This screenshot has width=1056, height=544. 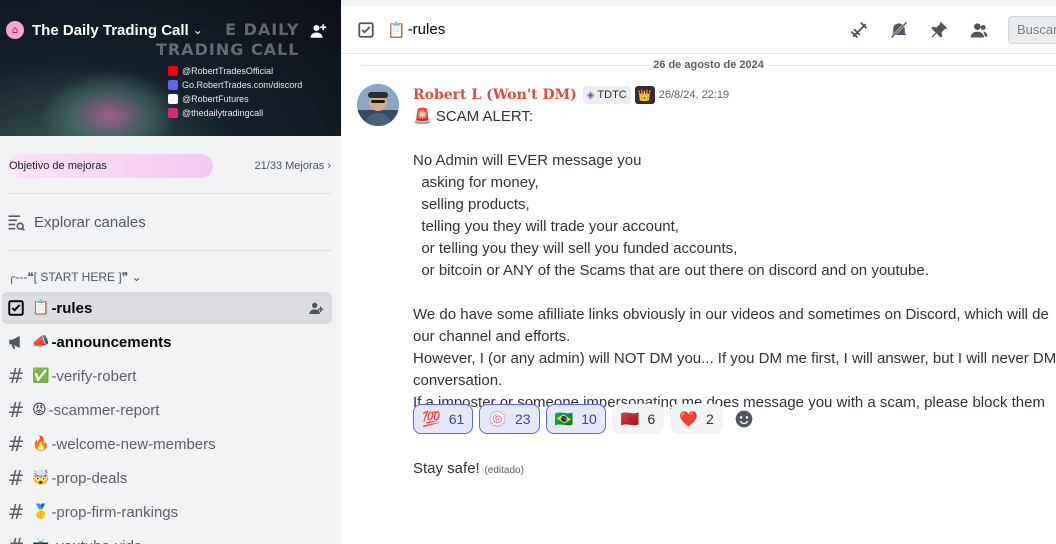 What do you see at coordinates (502, 470) in the screenshot?
I see `edited-label: (editado)` at bounding box center [502, 470].